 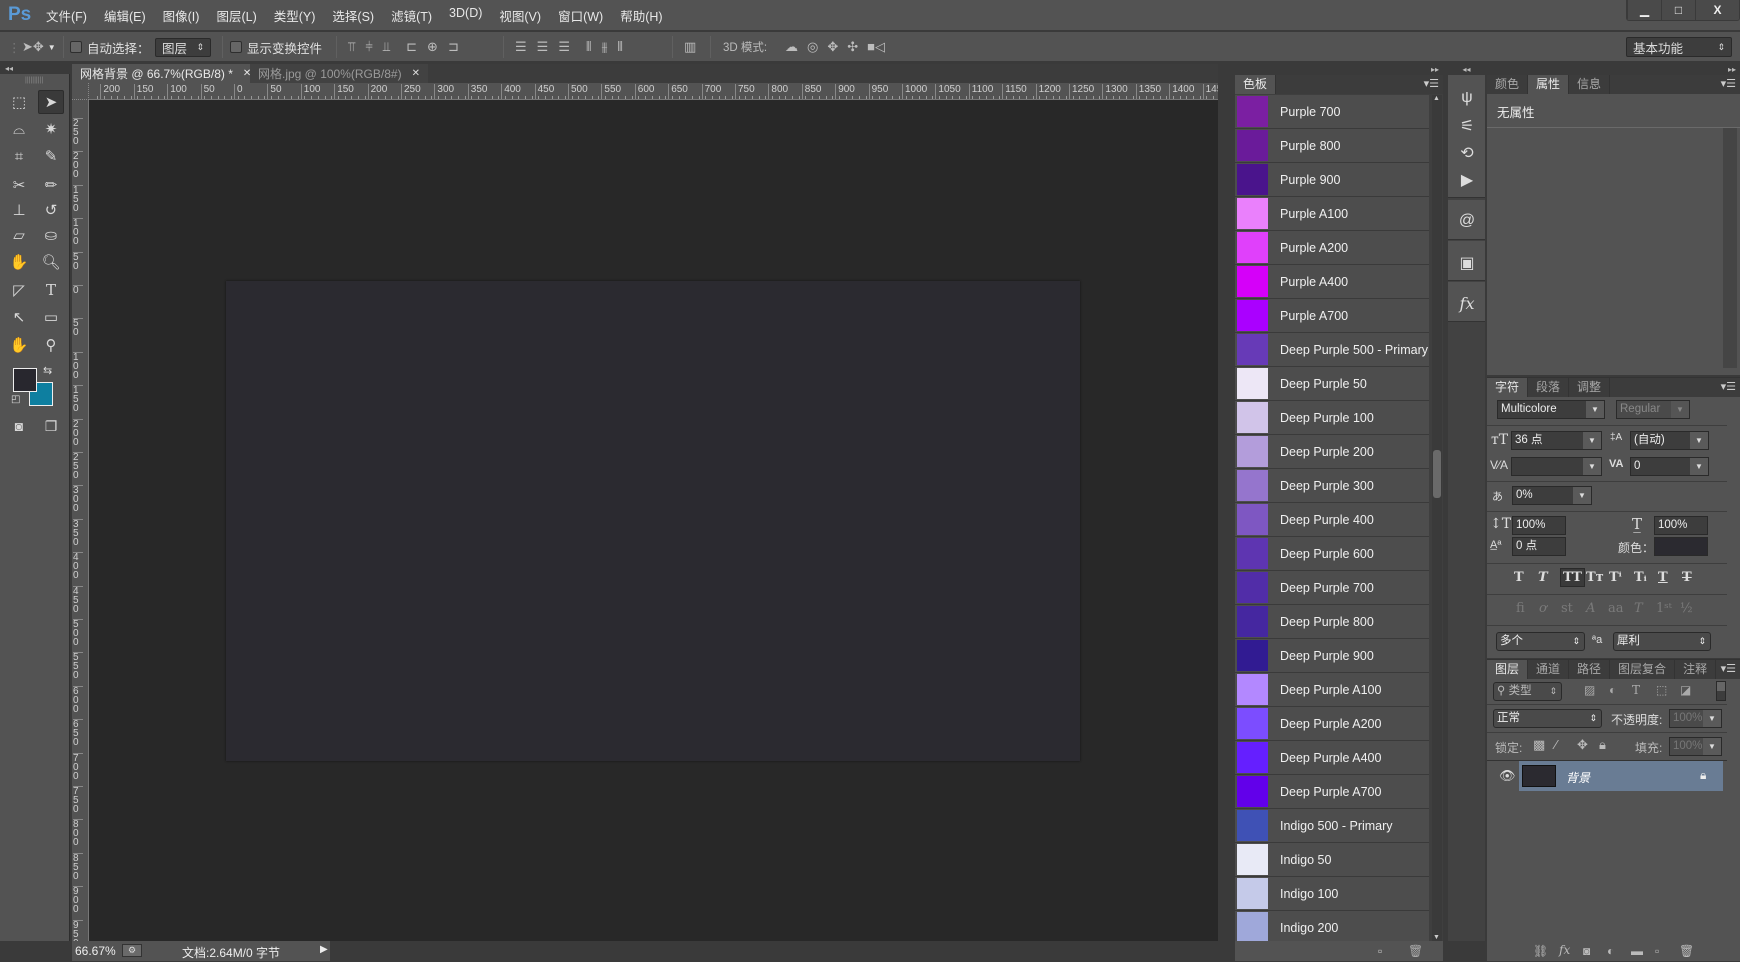 I want to click on font-size-field: 36 点 ▼, so click(x=1556, y=440).